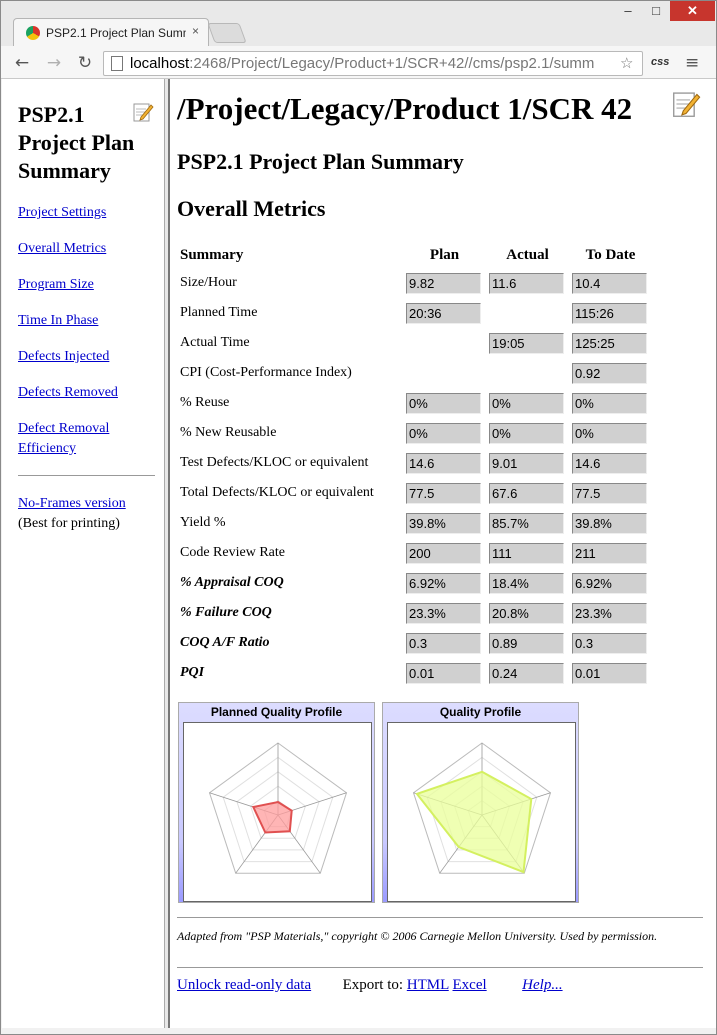 The height and width of the screenshot is (1035, 717). I want to click on readonly-value-field: 11.6, so click(526, 283).